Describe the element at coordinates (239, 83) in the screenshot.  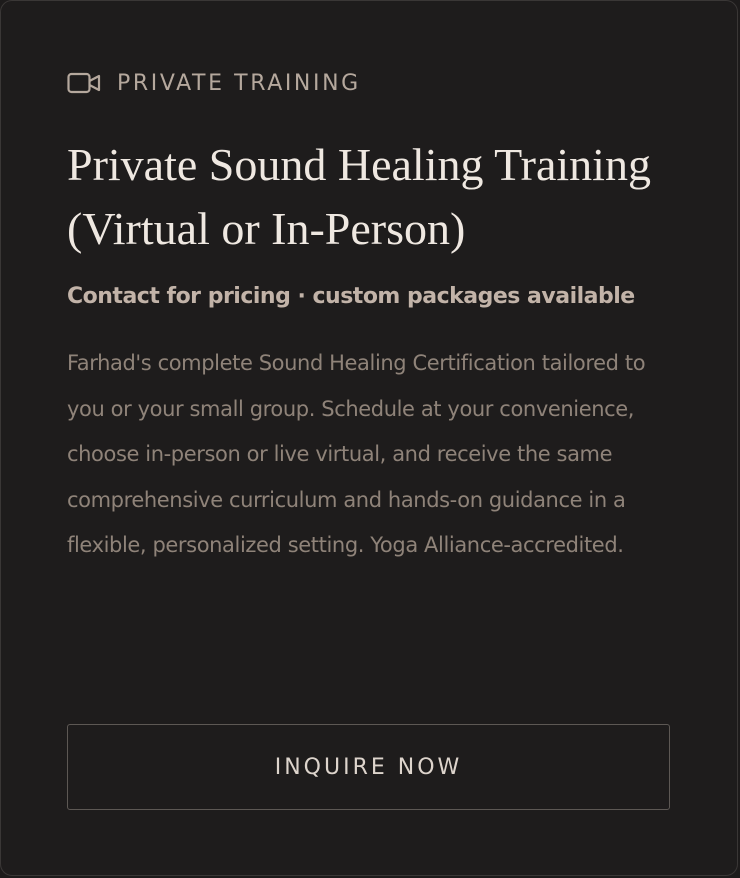
I see `card-category-label: PRIVATE TRAINING` at that location.